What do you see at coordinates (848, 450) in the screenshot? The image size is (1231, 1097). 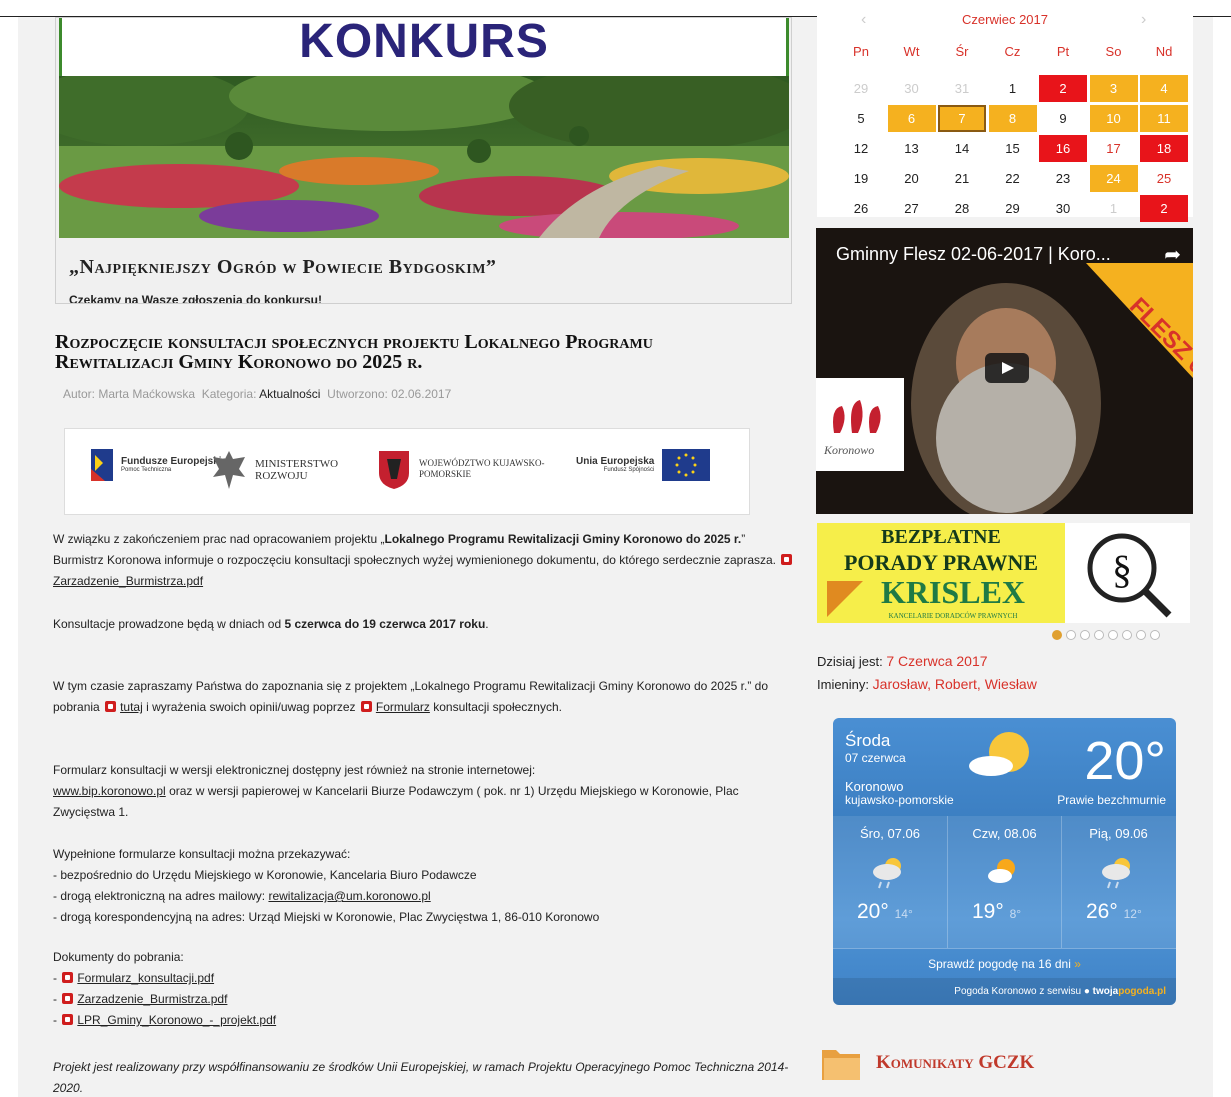 I see `koronowo-logo-text: Koronowo` at bounding box center [848, 450].